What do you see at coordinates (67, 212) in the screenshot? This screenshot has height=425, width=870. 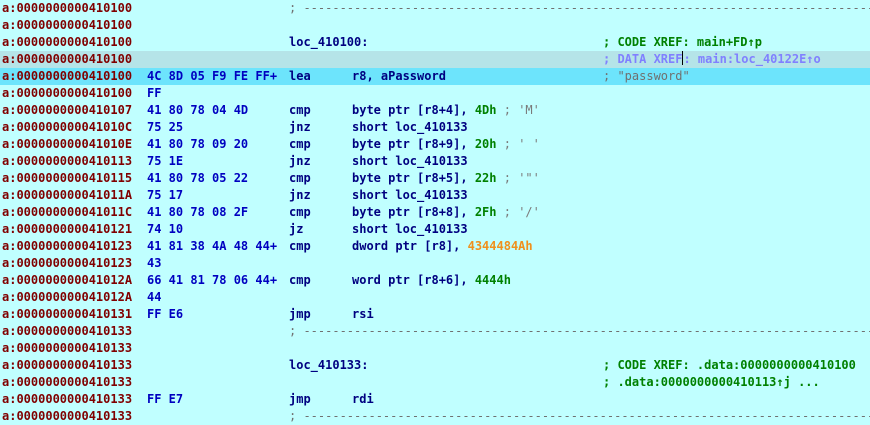 I see `address: a:000000000041011C` at bounding box center [67, 212].